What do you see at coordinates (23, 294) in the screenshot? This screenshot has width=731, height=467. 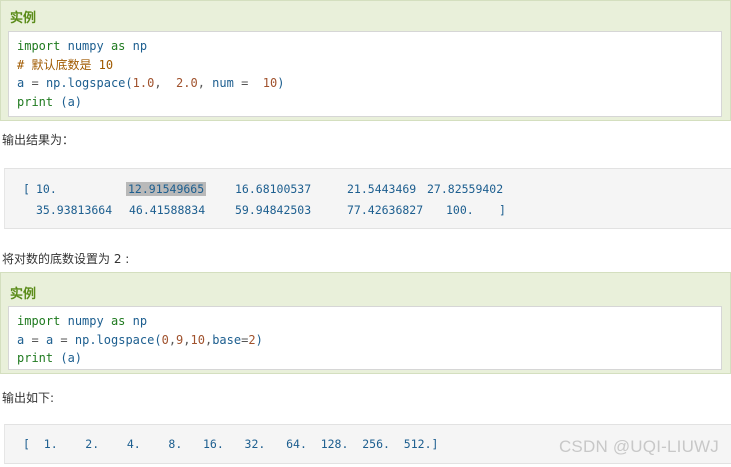 I see `example-title-2: 实例` at bounding box center [23, 294].